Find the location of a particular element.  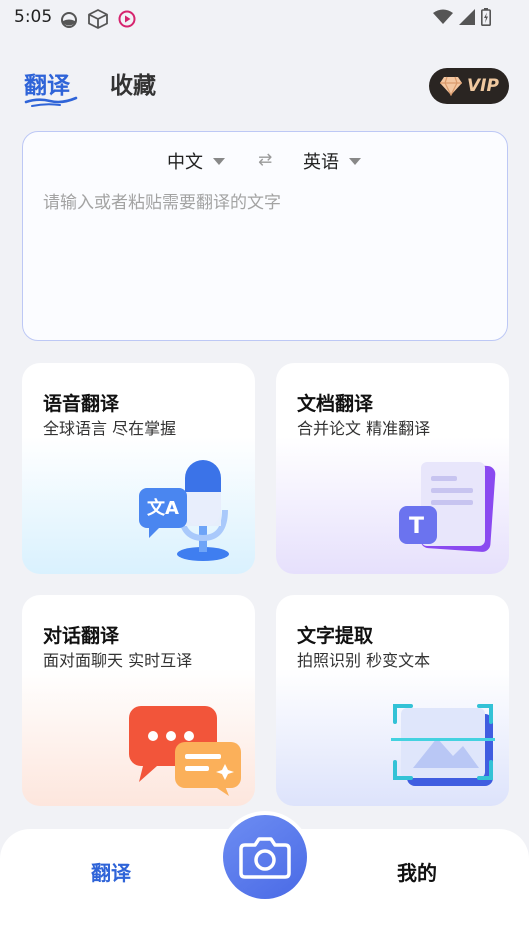

vip-label: VIP is located at coordinates (483, 86).